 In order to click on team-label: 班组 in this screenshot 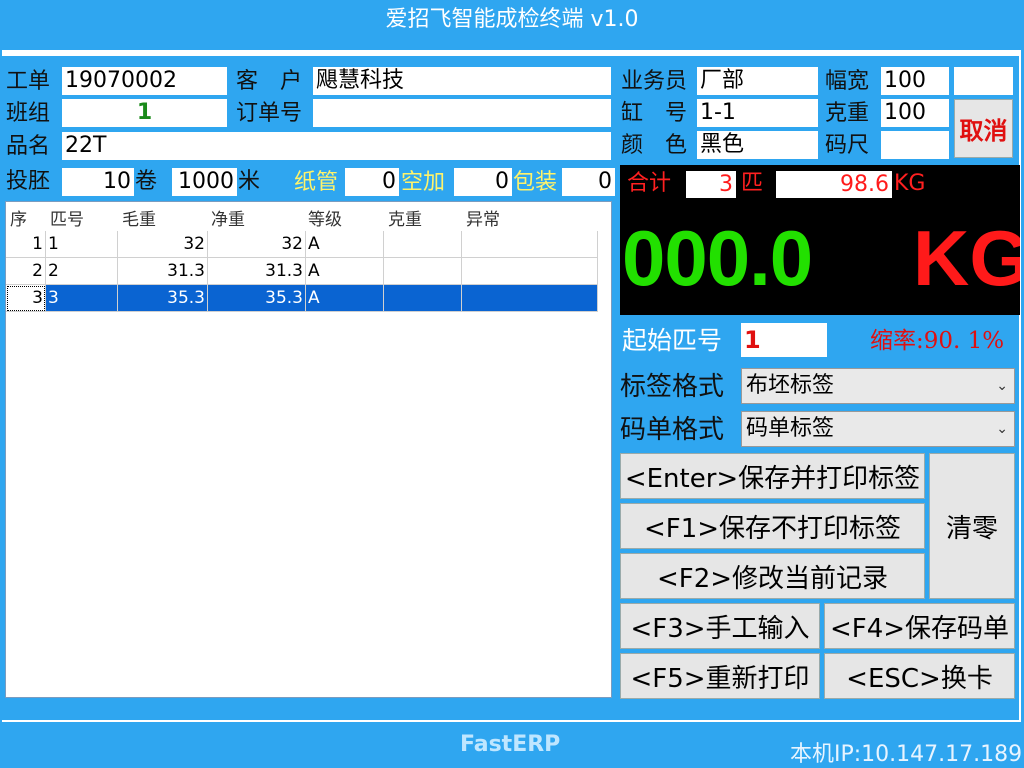, I will do `click(28, 113)`.